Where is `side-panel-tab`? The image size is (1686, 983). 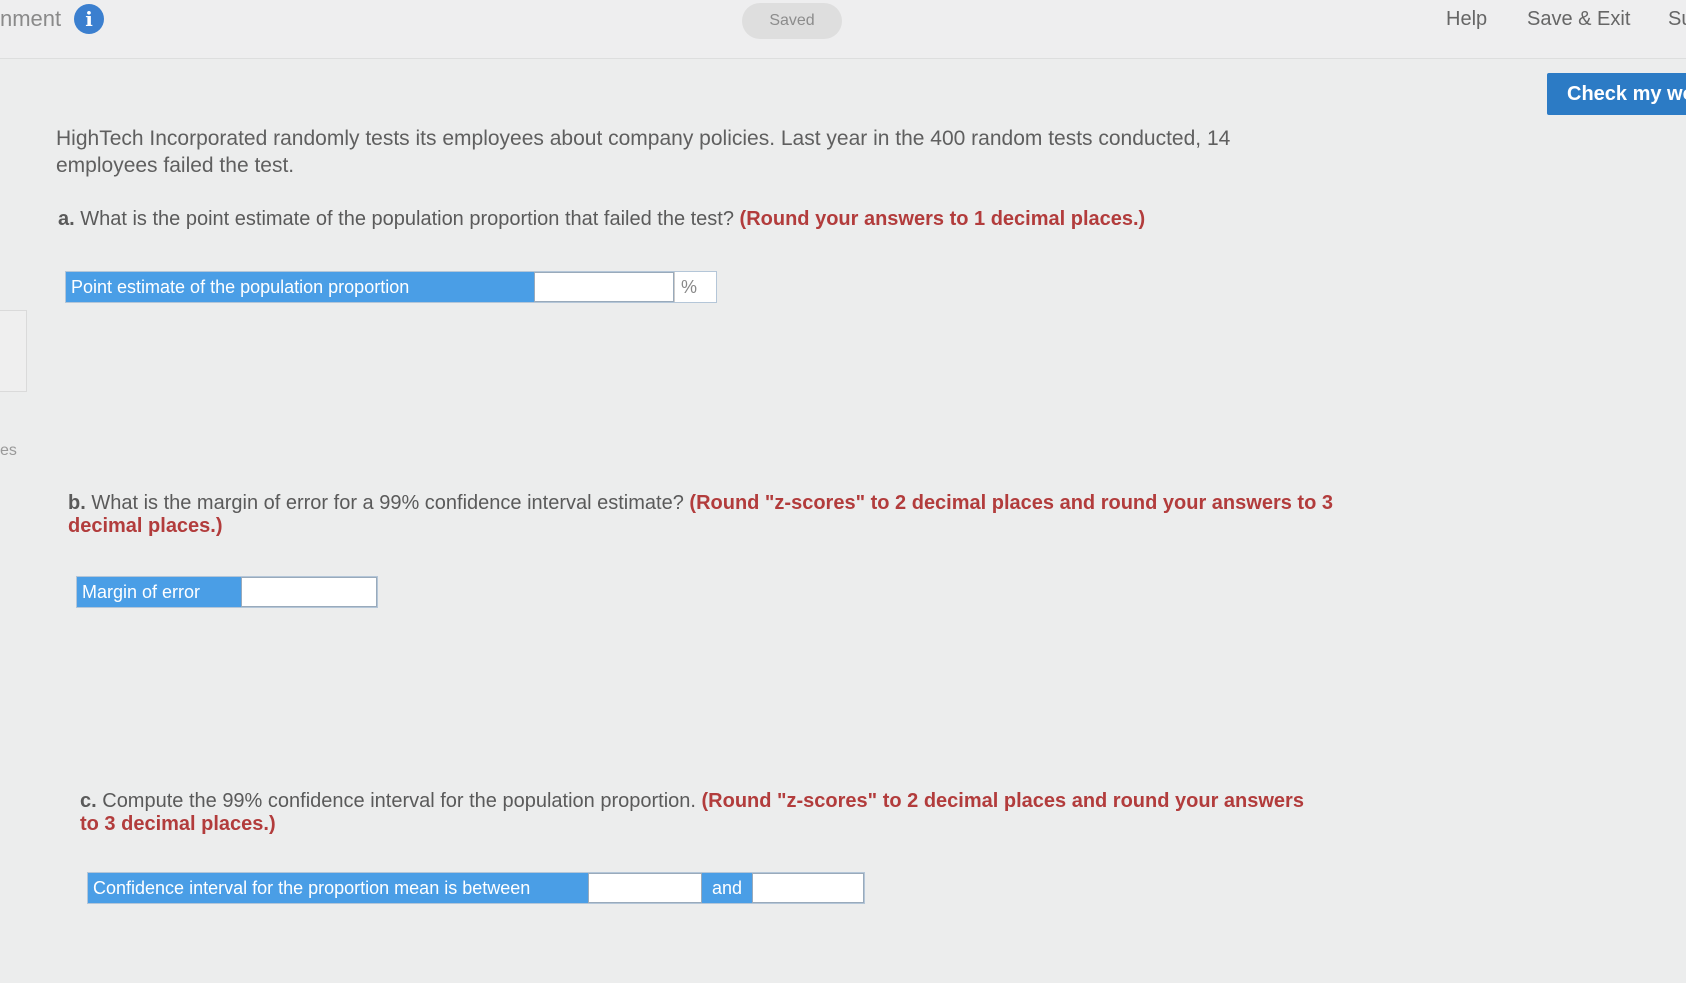 side-panel-tab is located at coordinates (13, 351).